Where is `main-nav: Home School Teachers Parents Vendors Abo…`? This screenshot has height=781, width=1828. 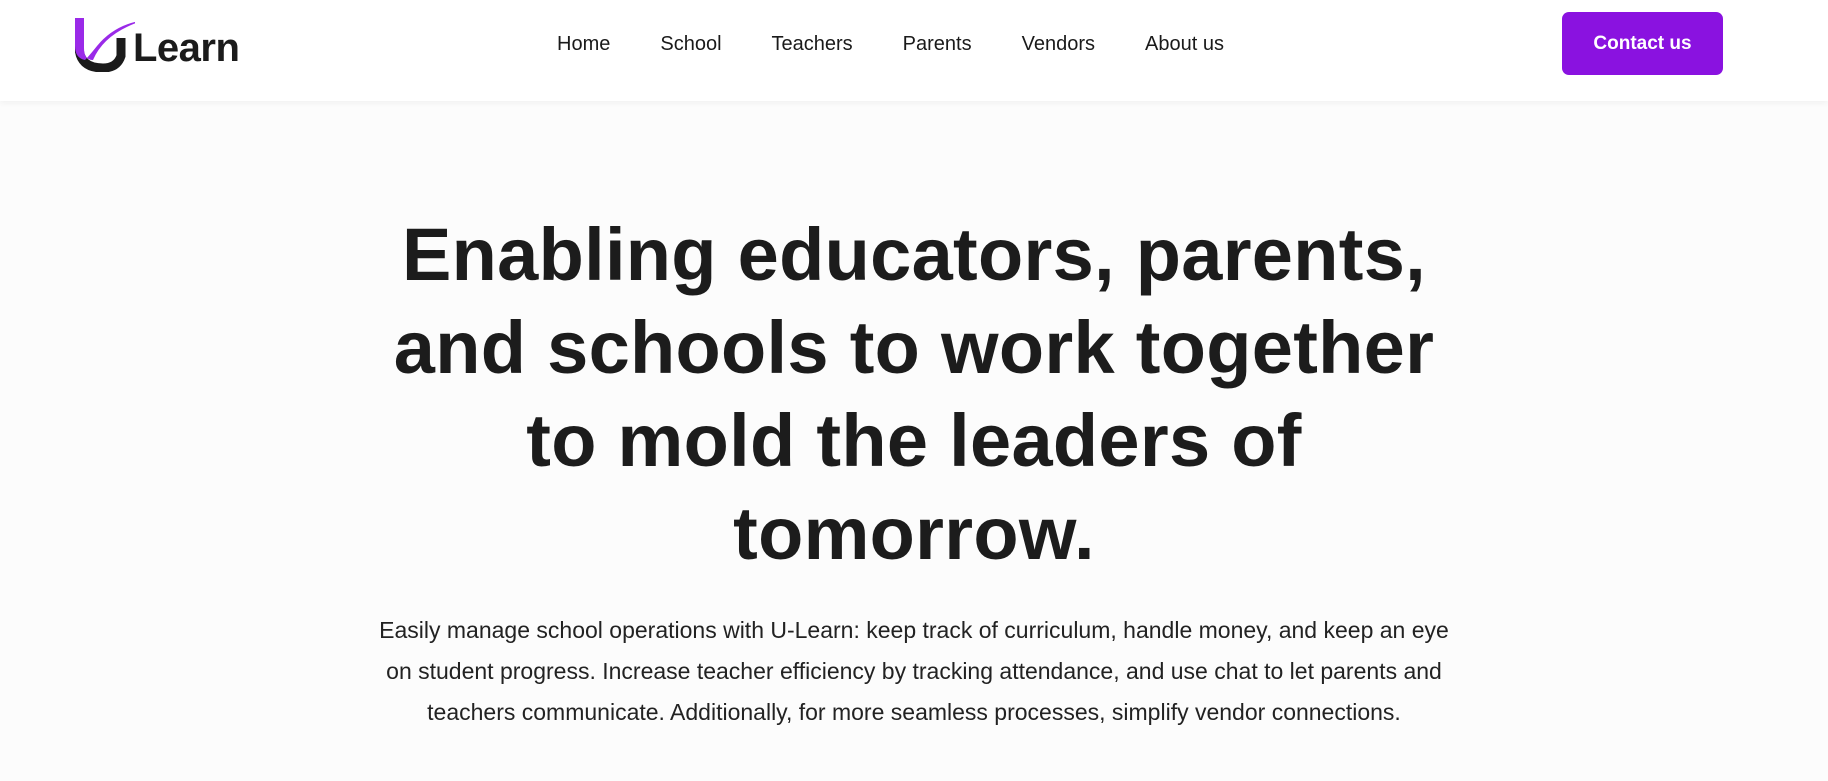
main-nav: Home School Teachers Parents Vendors Abo… is located at coordinates (890, 44).